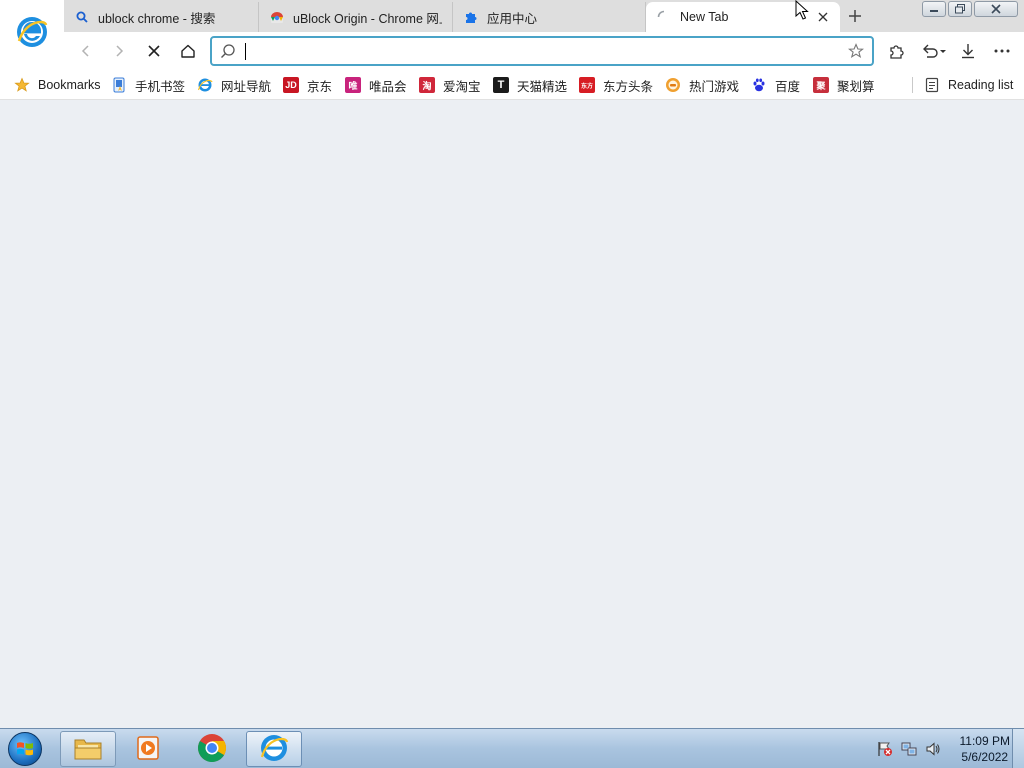 This screenshot has height=768, width=1024. What do you see at coordinates (157, 18) in the screenshot?
I see `tab-title: ublock chrome - 搜索` at bounding box center [157, 18].